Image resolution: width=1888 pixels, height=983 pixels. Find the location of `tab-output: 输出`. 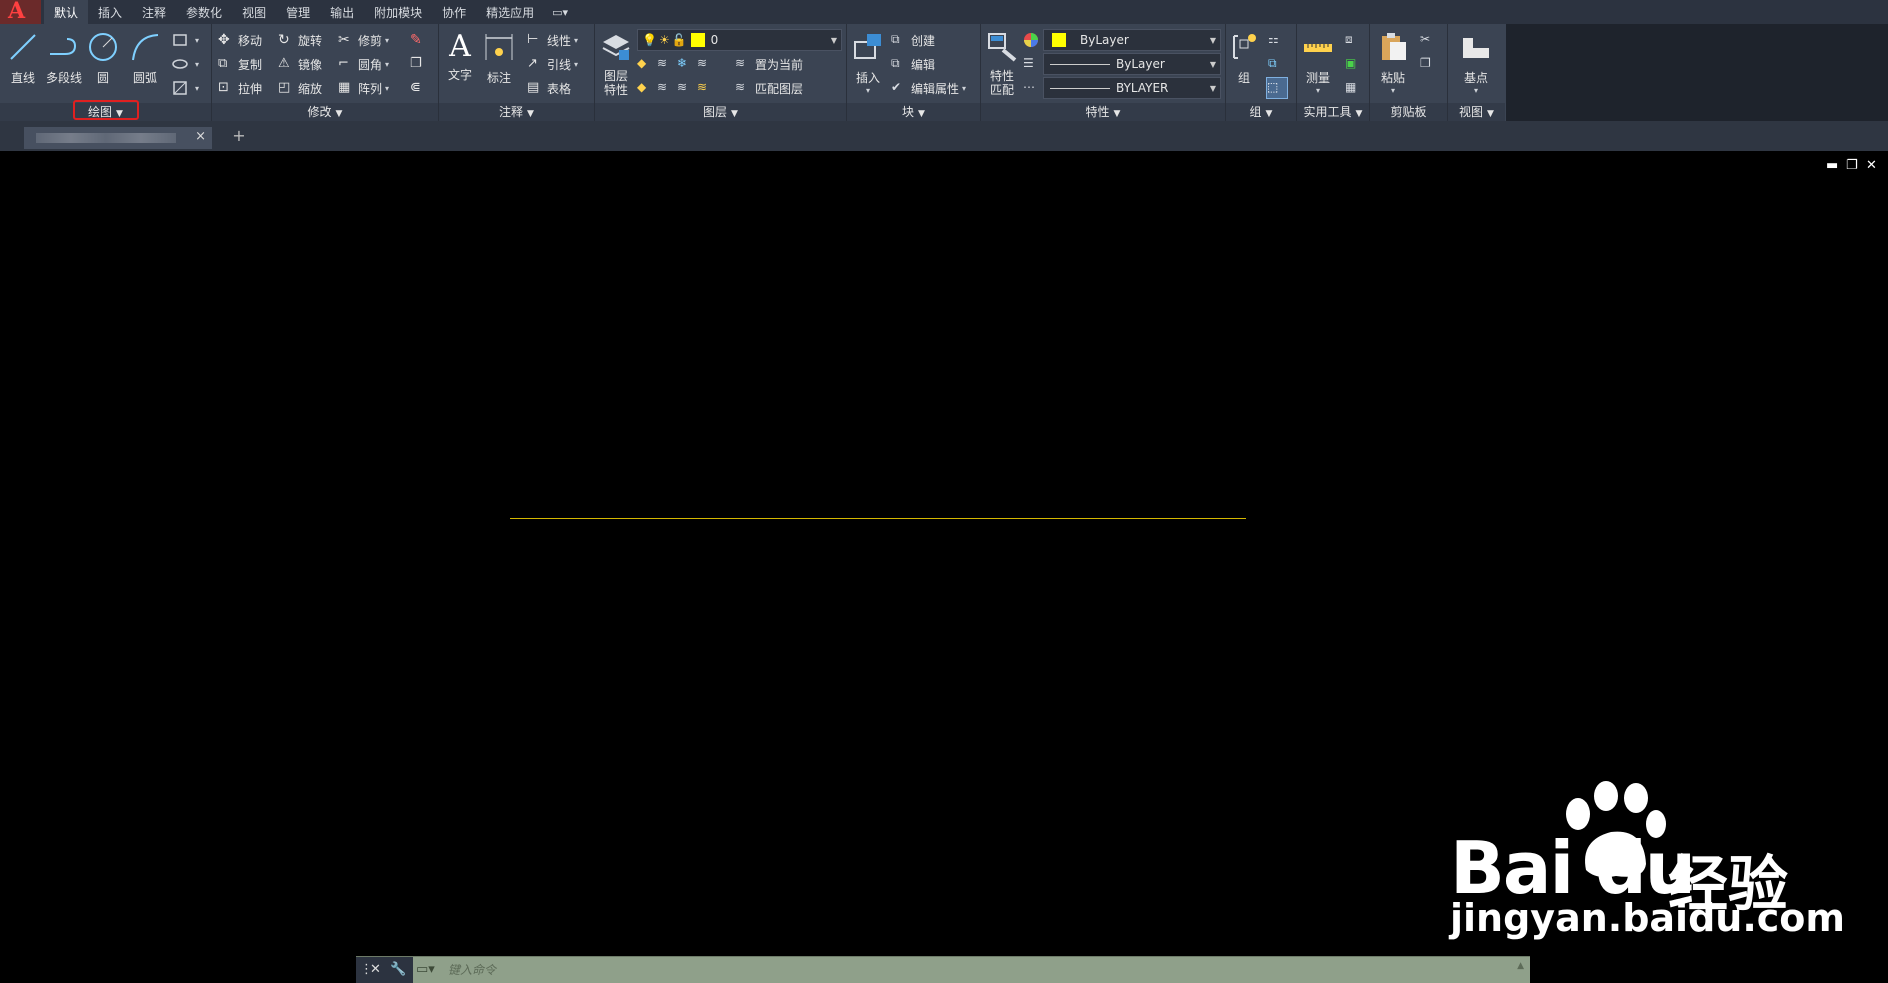

tab-output: 输出 is located at coordinates (342, 12).